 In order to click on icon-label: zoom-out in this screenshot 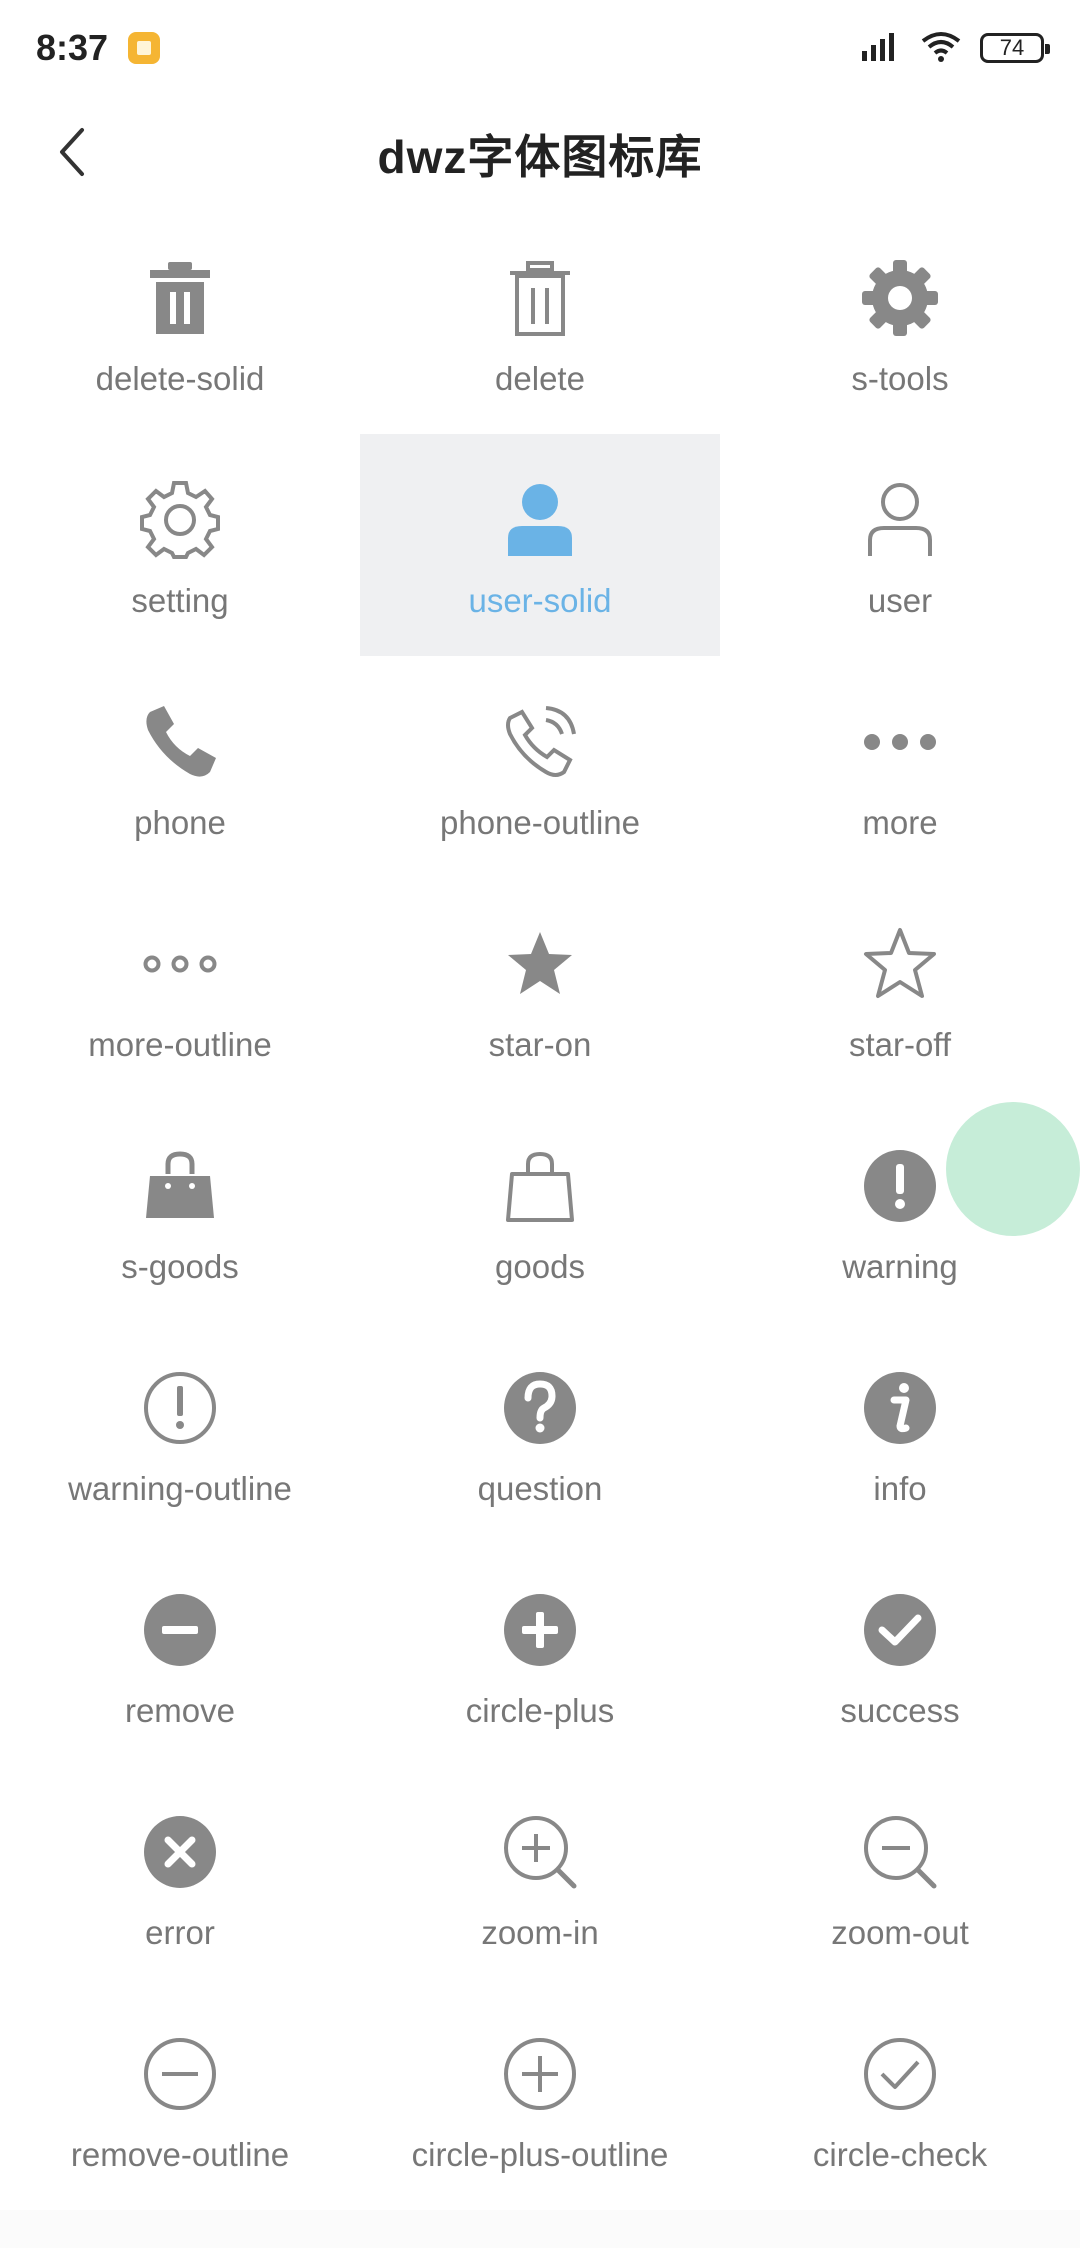, I will do `click(900, 1932)`.